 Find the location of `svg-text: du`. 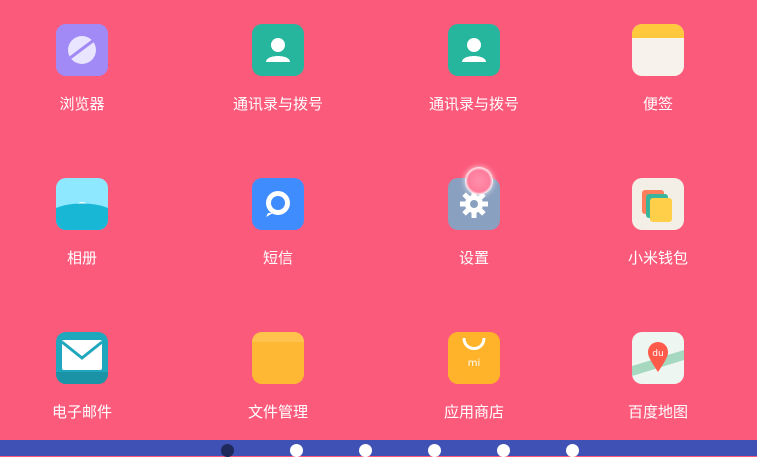

svg-text: du is located at coordinates (657, 354).